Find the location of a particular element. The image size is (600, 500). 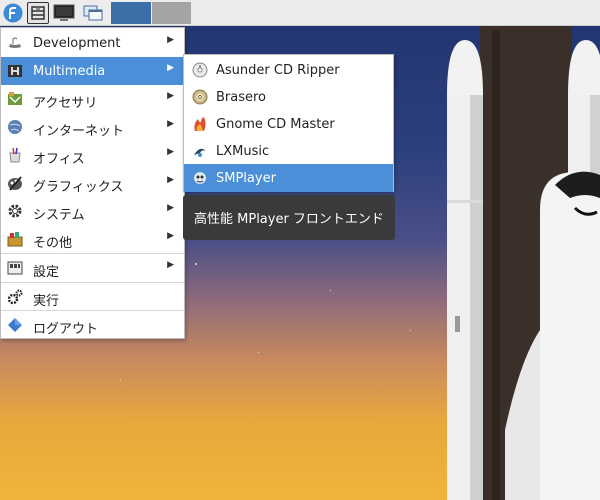

menu-item-graphics: グラフィックス ▶ is located at coordinates (92, 183).